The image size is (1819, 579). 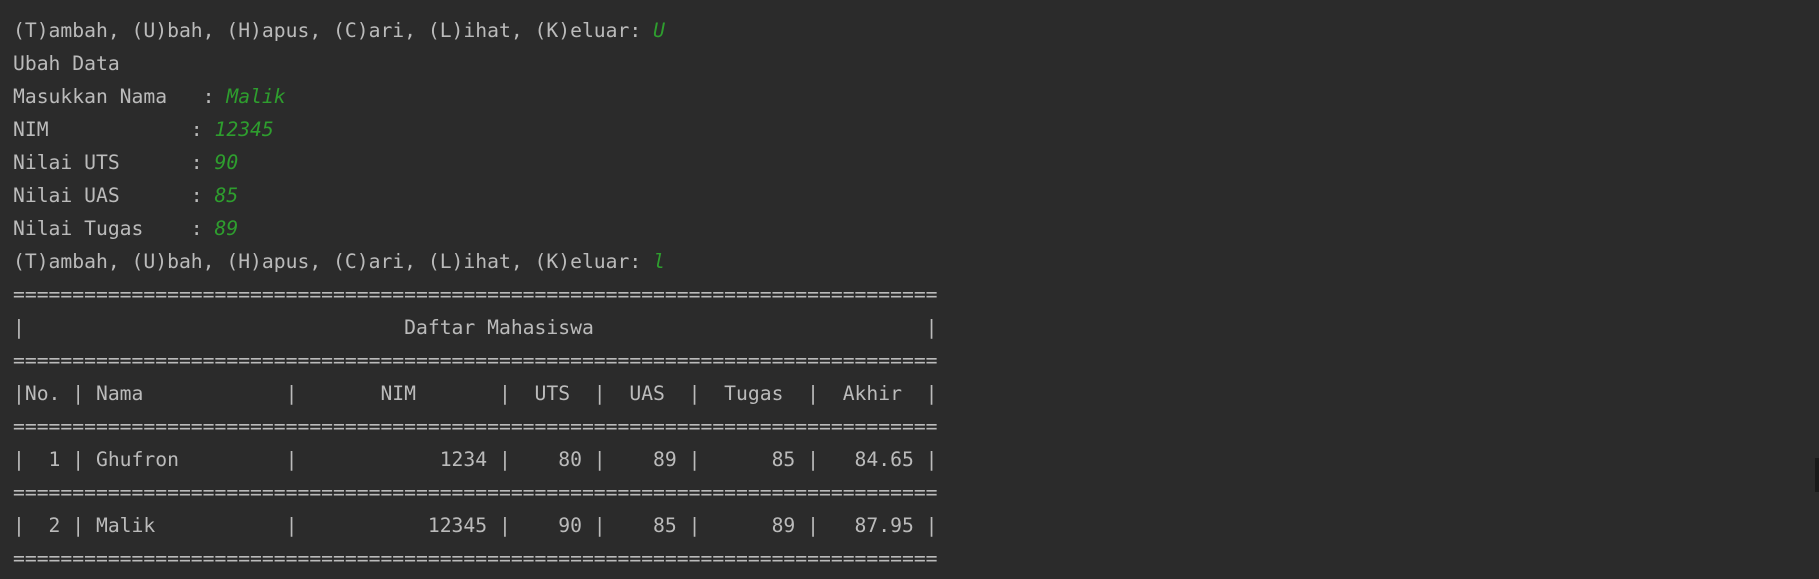 What do you see at coordinates (66, 63) in the screenshot?
I see `section-heading: Ubah Data` at bounding box center [66, 63].